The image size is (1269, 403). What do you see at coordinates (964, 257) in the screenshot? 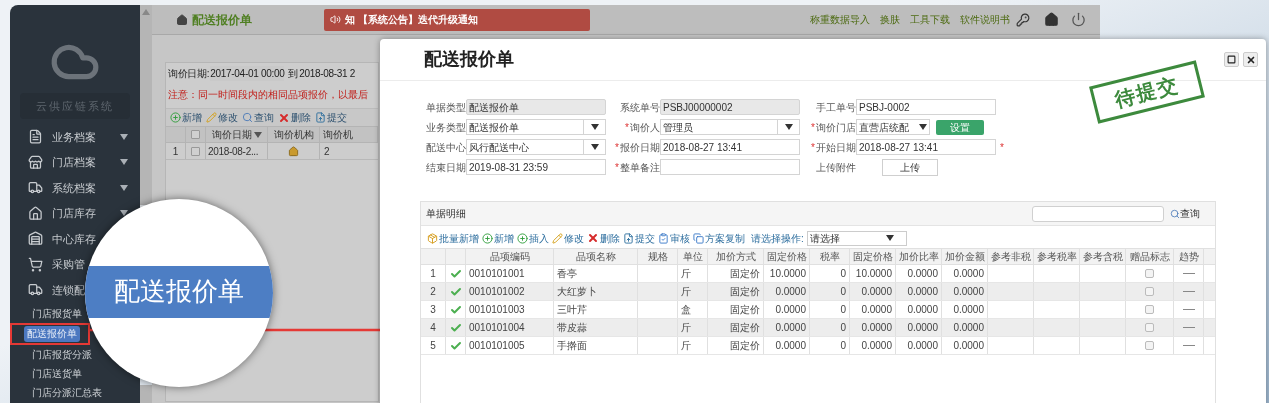
I see `column-header: 加价金额` at bounding box center [964, 257].